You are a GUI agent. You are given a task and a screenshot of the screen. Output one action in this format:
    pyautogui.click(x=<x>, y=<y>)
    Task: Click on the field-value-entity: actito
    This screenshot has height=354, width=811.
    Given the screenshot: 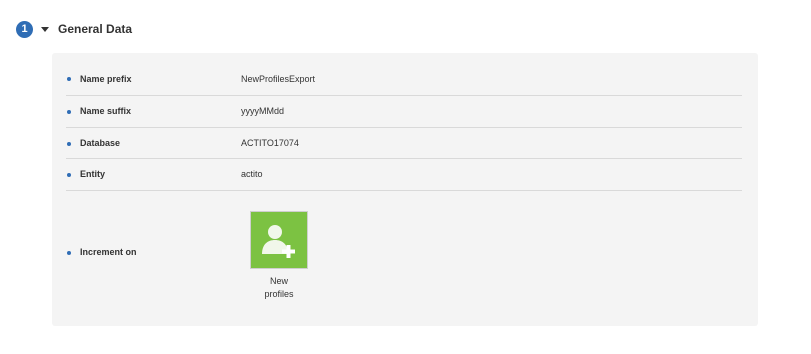 What is the action you would take?
    pyautogui.click(x=252, y=174)
    